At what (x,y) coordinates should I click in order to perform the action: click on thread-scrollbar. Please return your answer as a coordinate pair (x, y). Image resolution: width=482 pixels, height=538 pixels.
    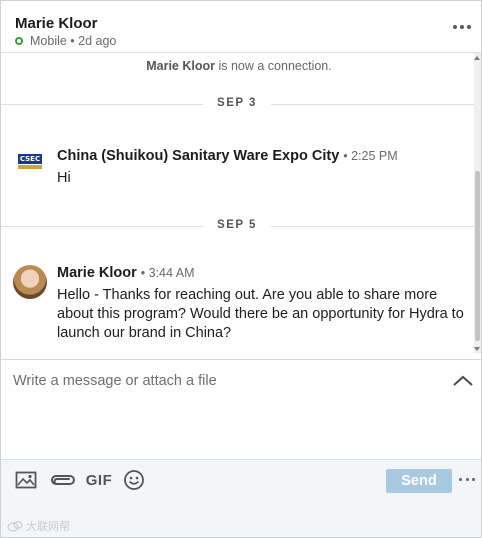
    Looking at the image, I should click on (477, 203).